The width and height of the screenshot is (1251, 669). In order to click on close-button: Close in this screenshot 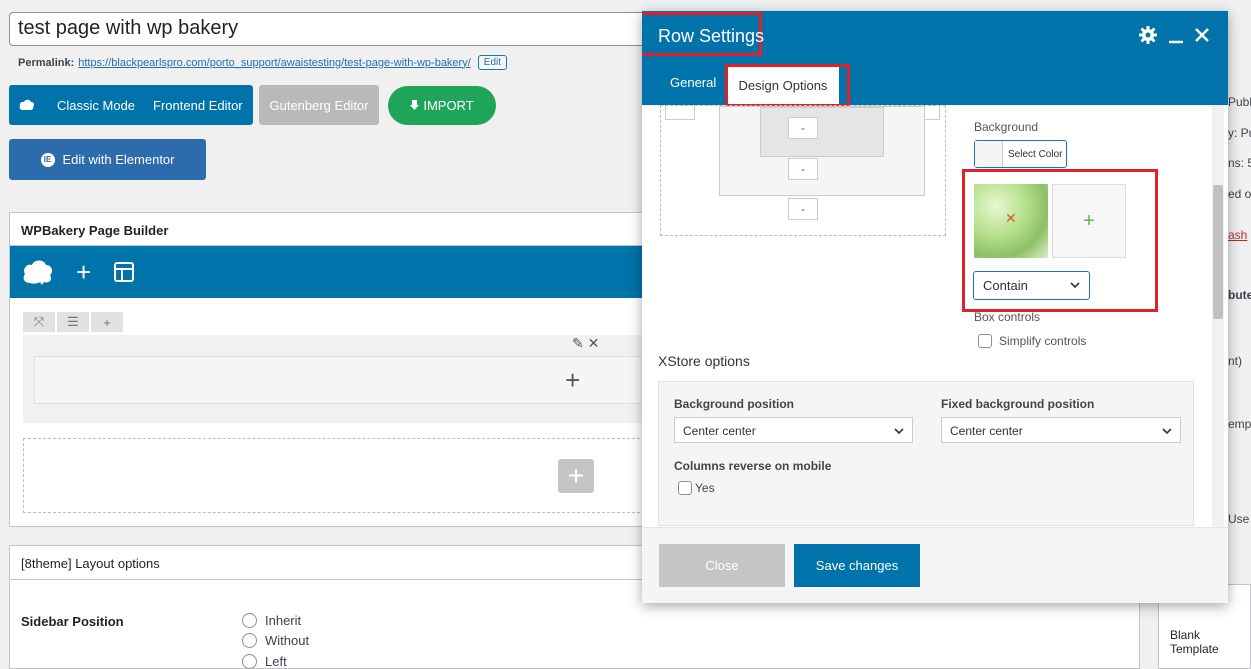, I will do `click(722, 565)`.